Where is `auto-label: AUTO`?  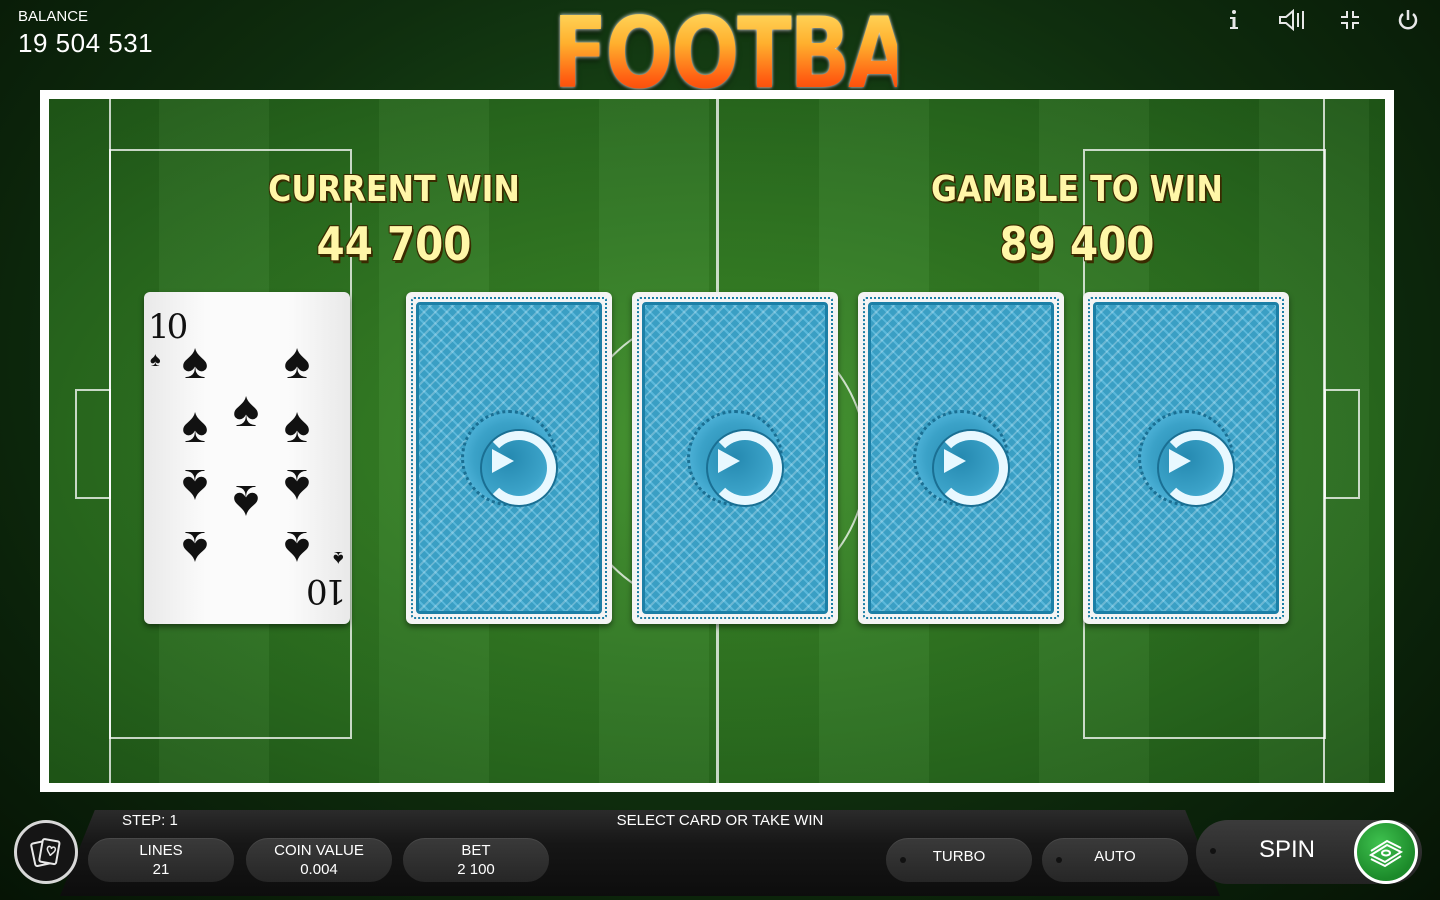
auto-label: AUTO is located at coordinates (1115, 856).